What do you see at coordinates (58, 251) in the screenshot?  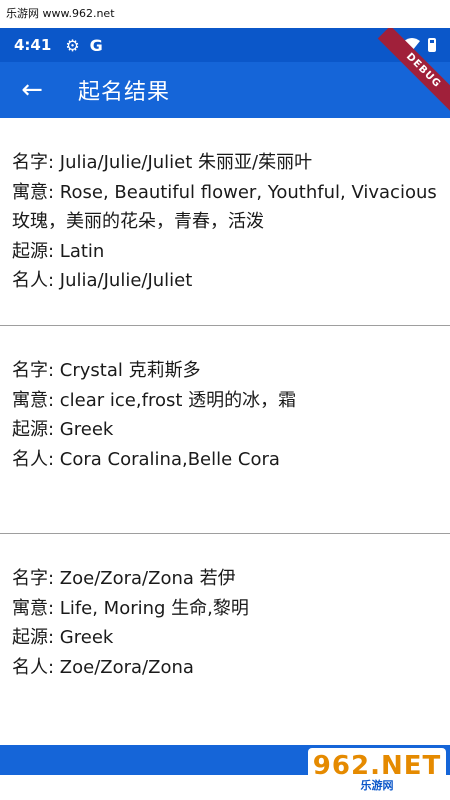 I see `entry-origin: 起源: Latin` at bounding box center [58, 251].